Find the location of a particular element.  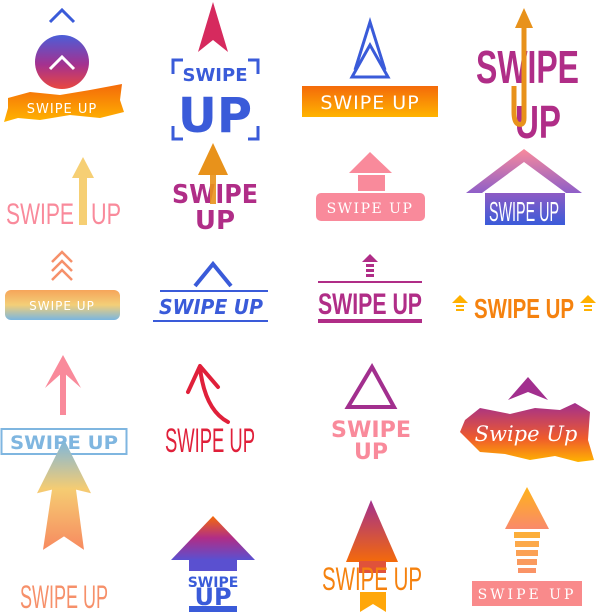

gradient-circle is located at coordinates (62, 62).